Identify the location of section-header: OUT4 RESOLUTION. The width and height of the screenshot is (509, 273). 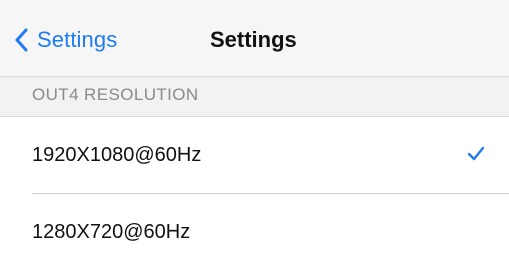
(254, 97).